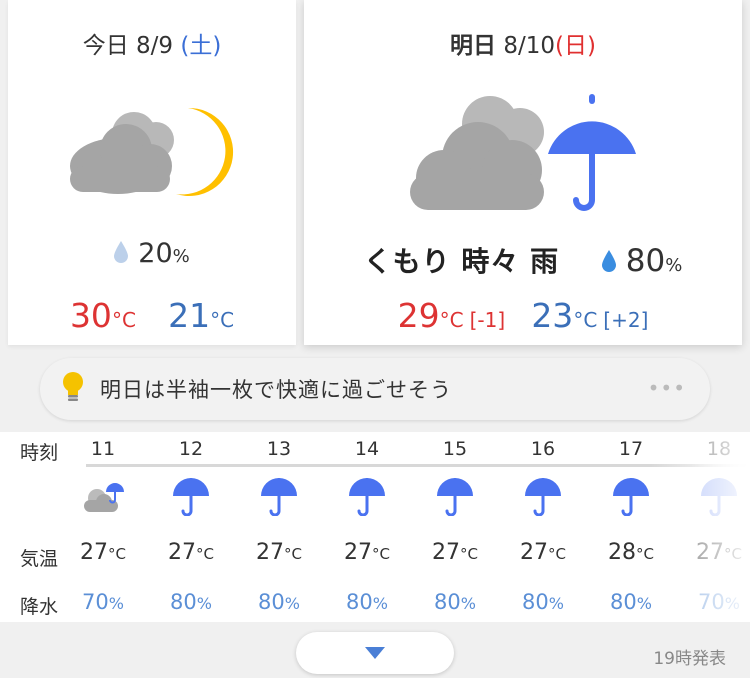 Image resolution: width=750 pixels, height=678 pixels. I want to click on tomorrow-high: 29, so click(418, 315).